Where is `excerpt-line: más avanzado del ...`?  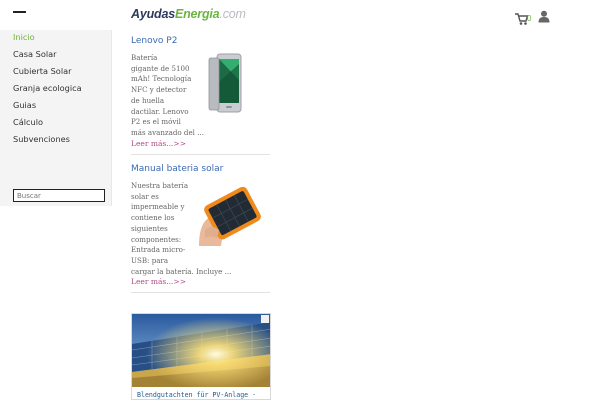 excerpt-line: más avanzado del ... is located at coordinates (167, 132).